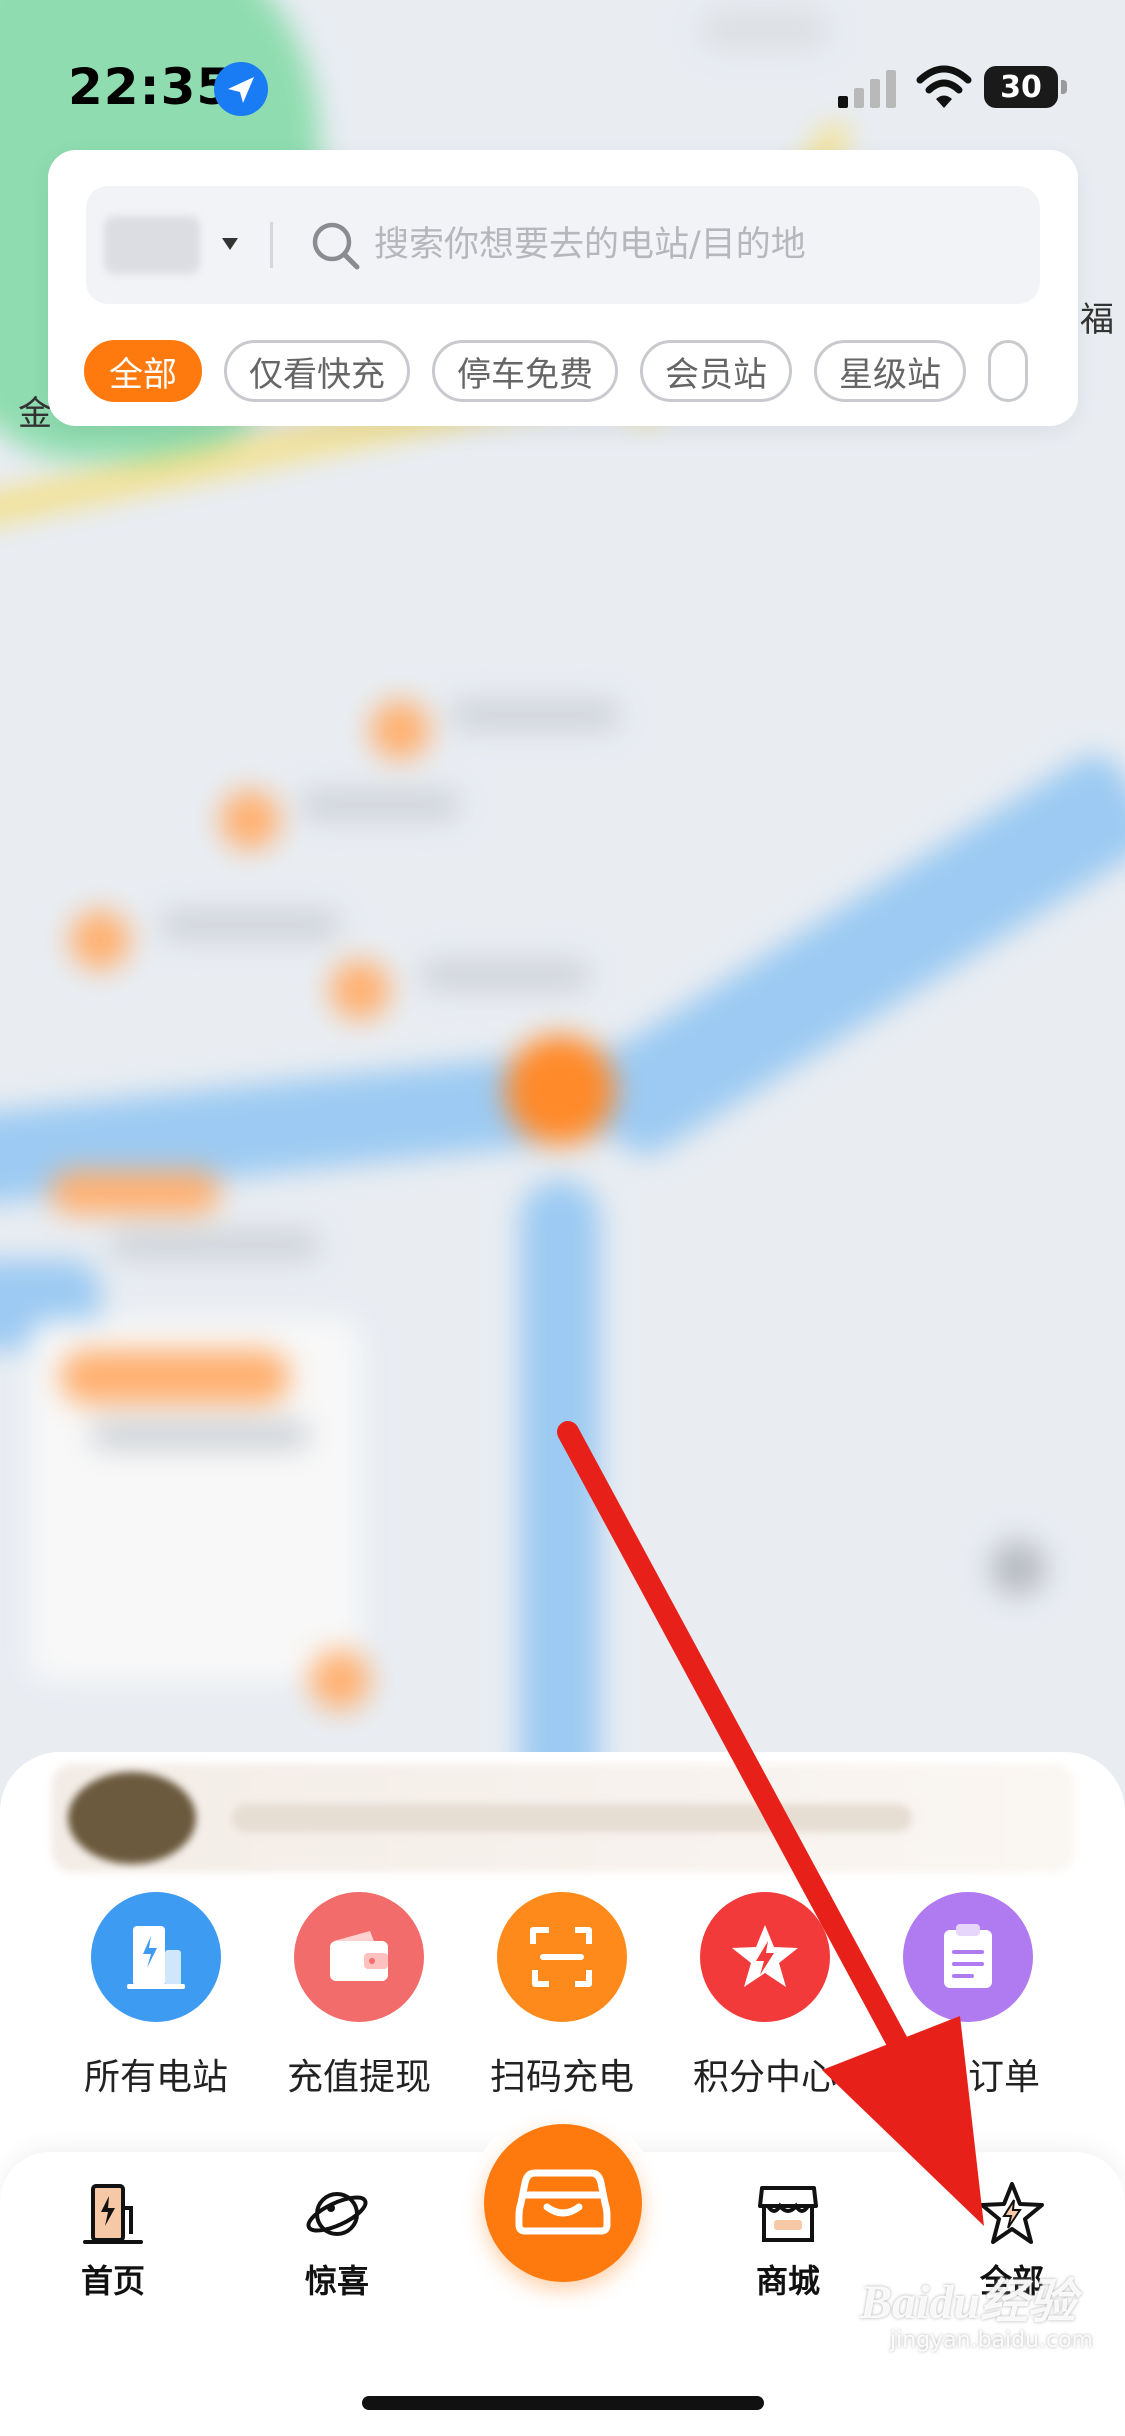  I want to click on tab-home: 首页, so click(113, 2241).